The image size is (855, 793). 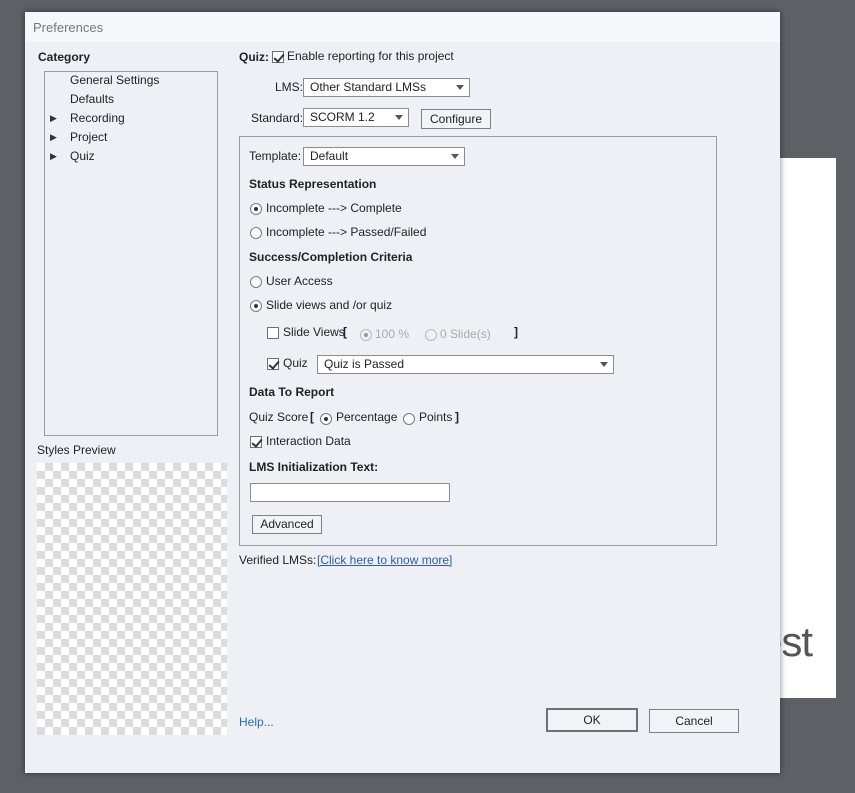 What do you see at coordinates (364, 364) in the screenshot?
I see `quiz-condition-value: Quiz is Passed` at bounding box center [364, 364].